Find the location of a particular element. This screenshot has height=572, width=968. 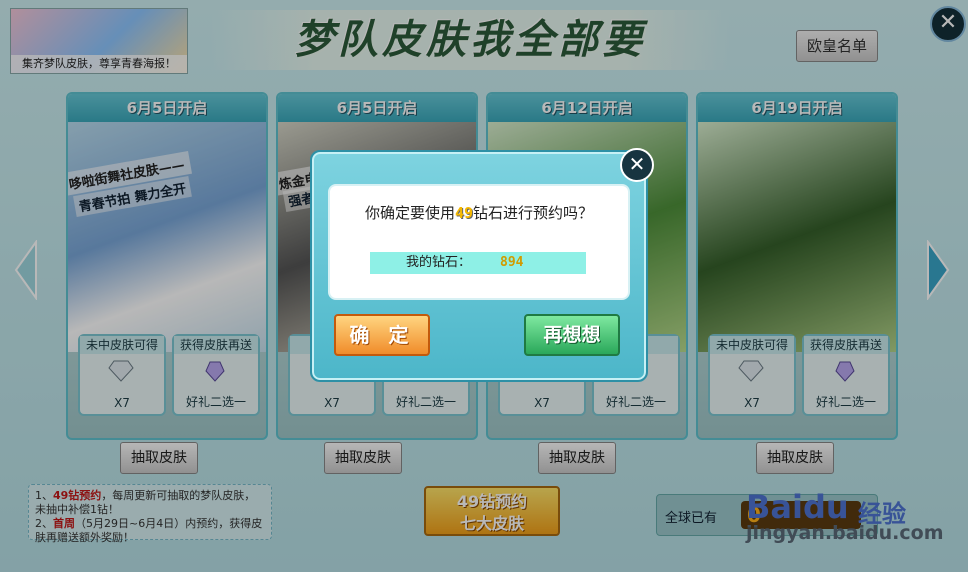

confirm-dialog: 你确定要使用49钻石进行预约吗？ 我的钻石： 894 确 定 再想想 ✕ is located at coordinates (482, 265).